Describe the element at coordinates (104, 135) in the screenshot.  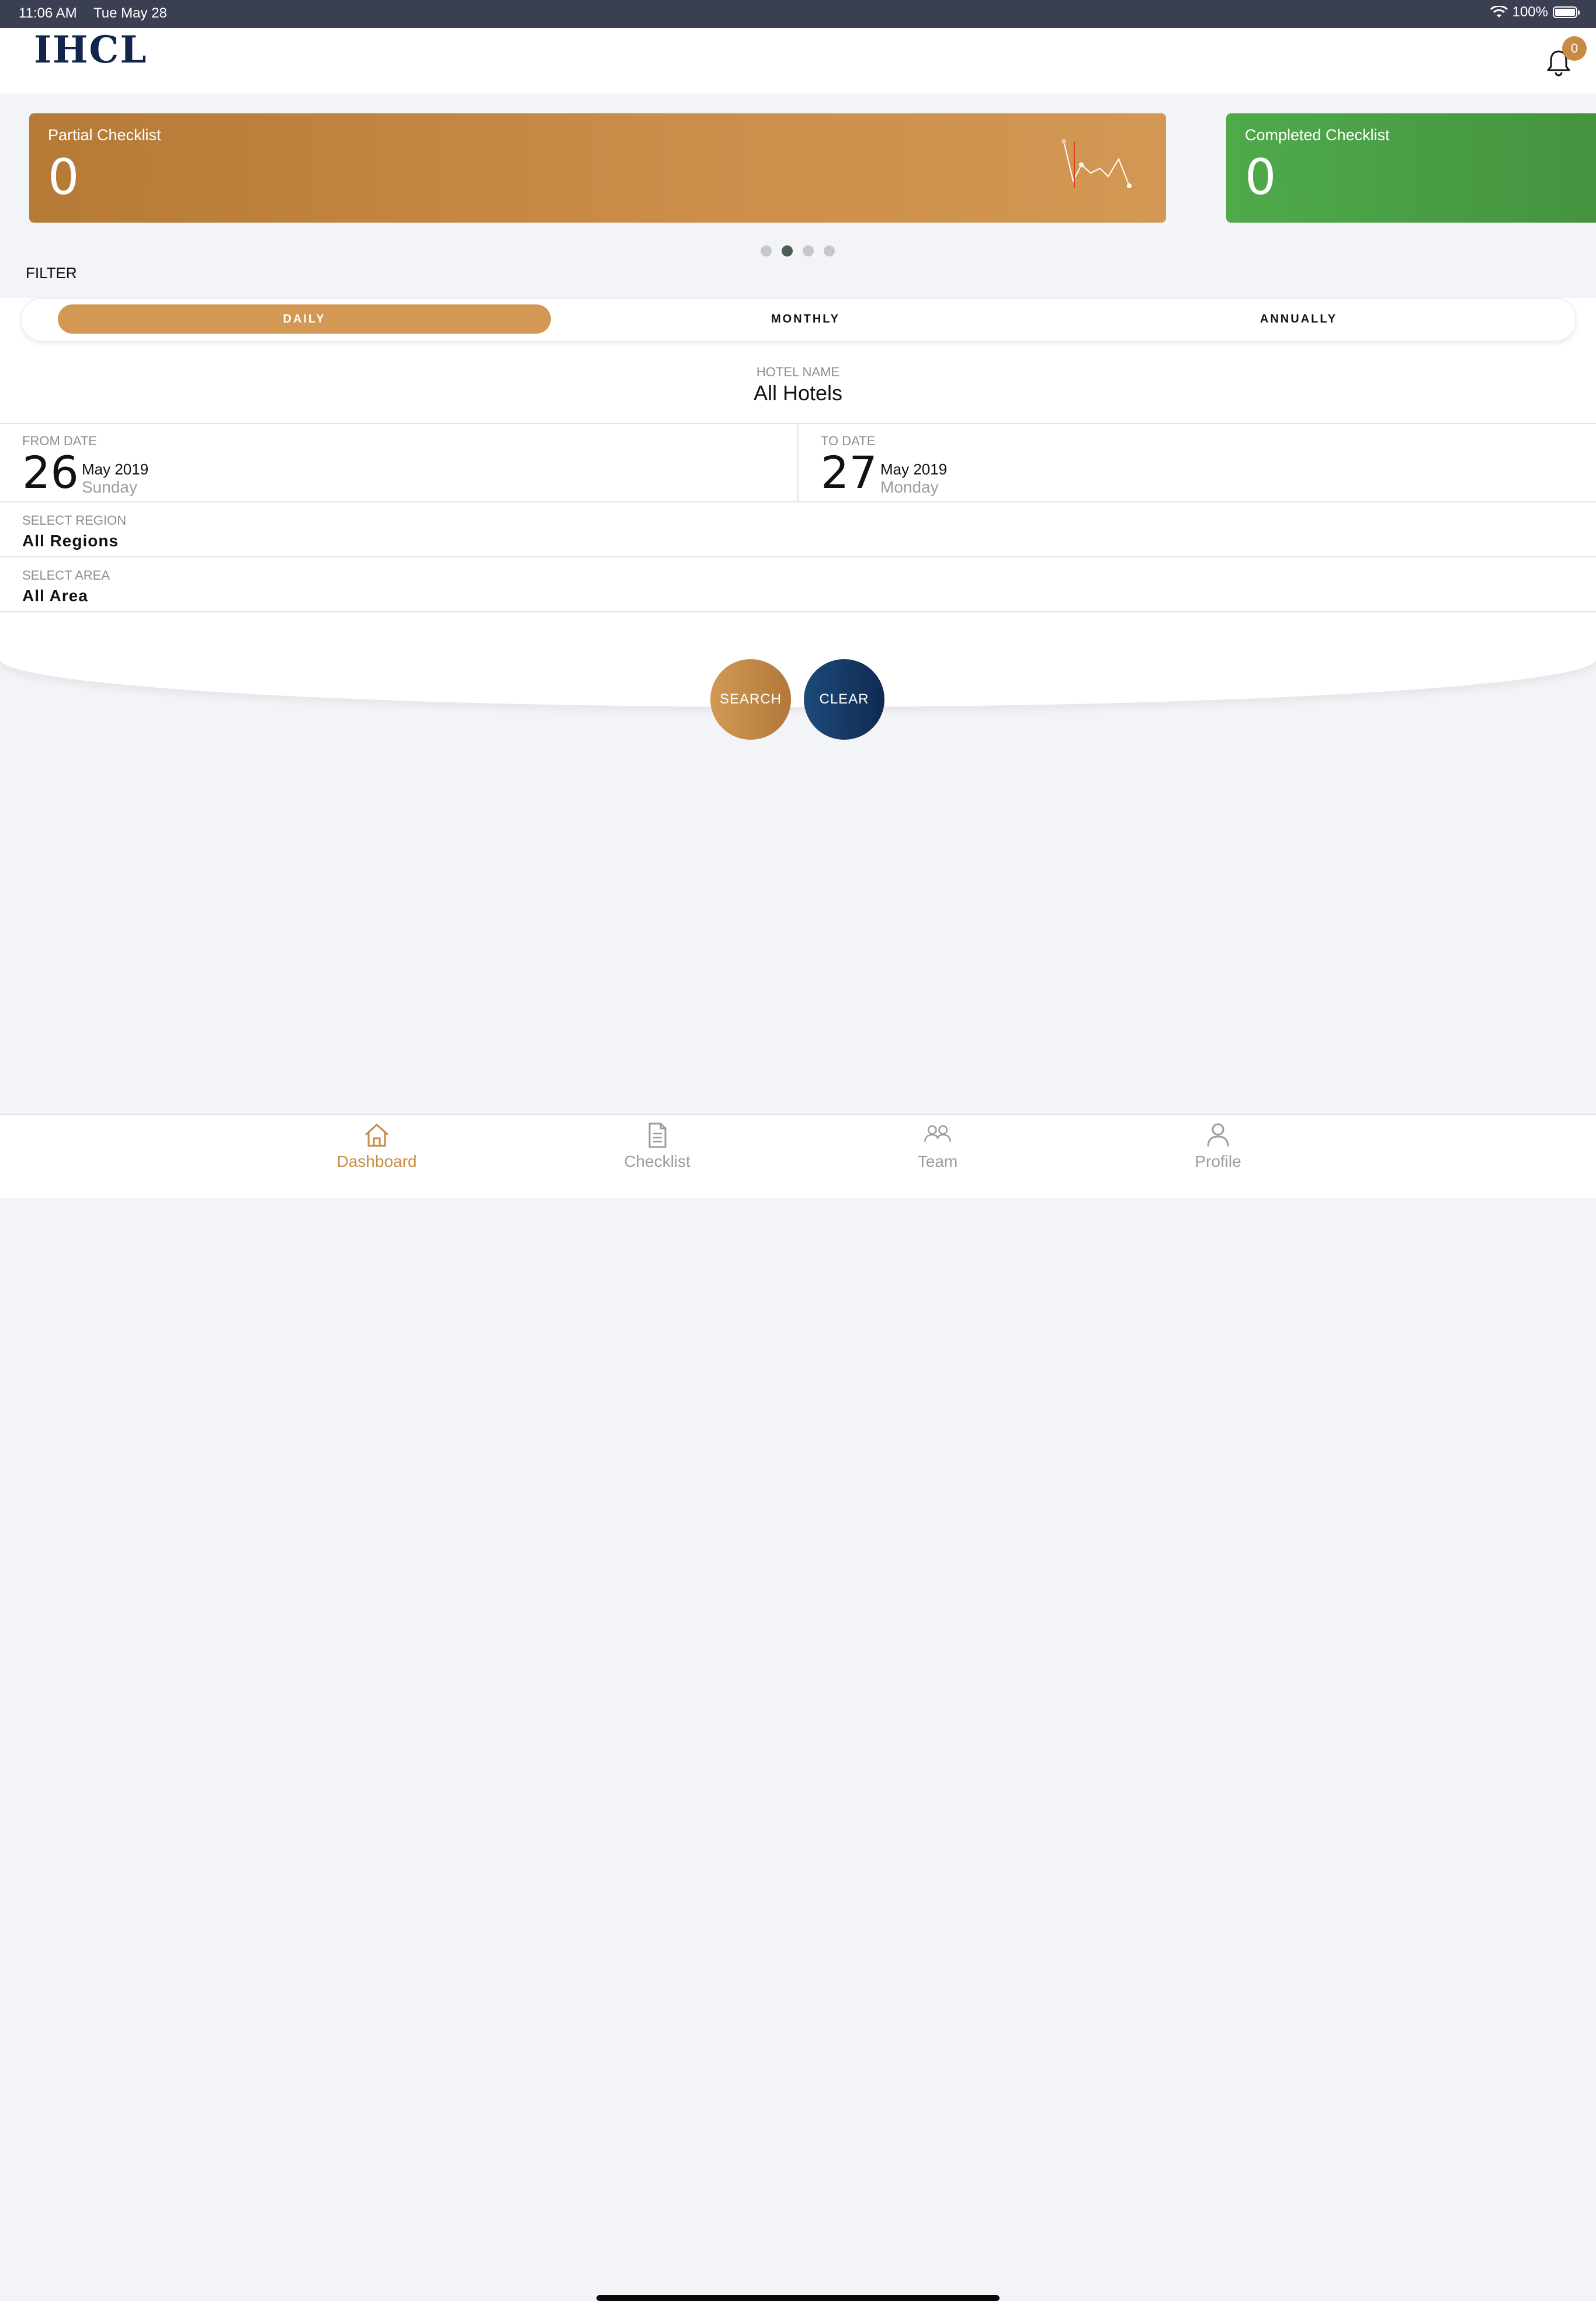
I see `card-title: Partial Checklist` at that location.